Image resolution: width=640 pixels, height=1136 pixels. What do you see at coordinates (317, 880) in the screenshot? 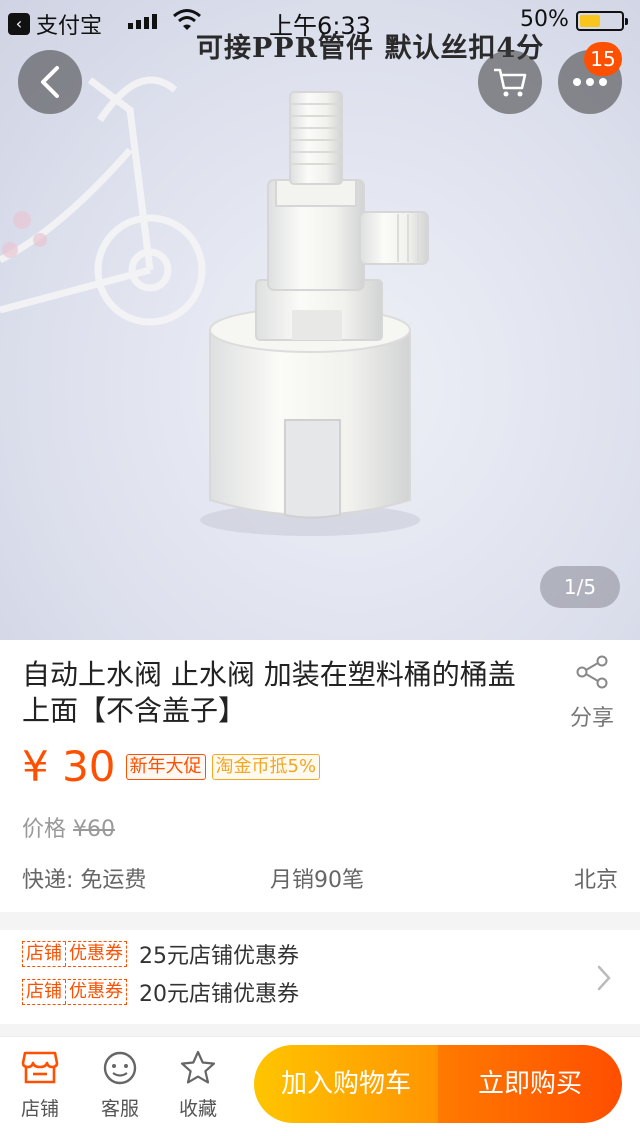
I see `monthly-sales: 月销90笔` at bounding box center [317, 880].